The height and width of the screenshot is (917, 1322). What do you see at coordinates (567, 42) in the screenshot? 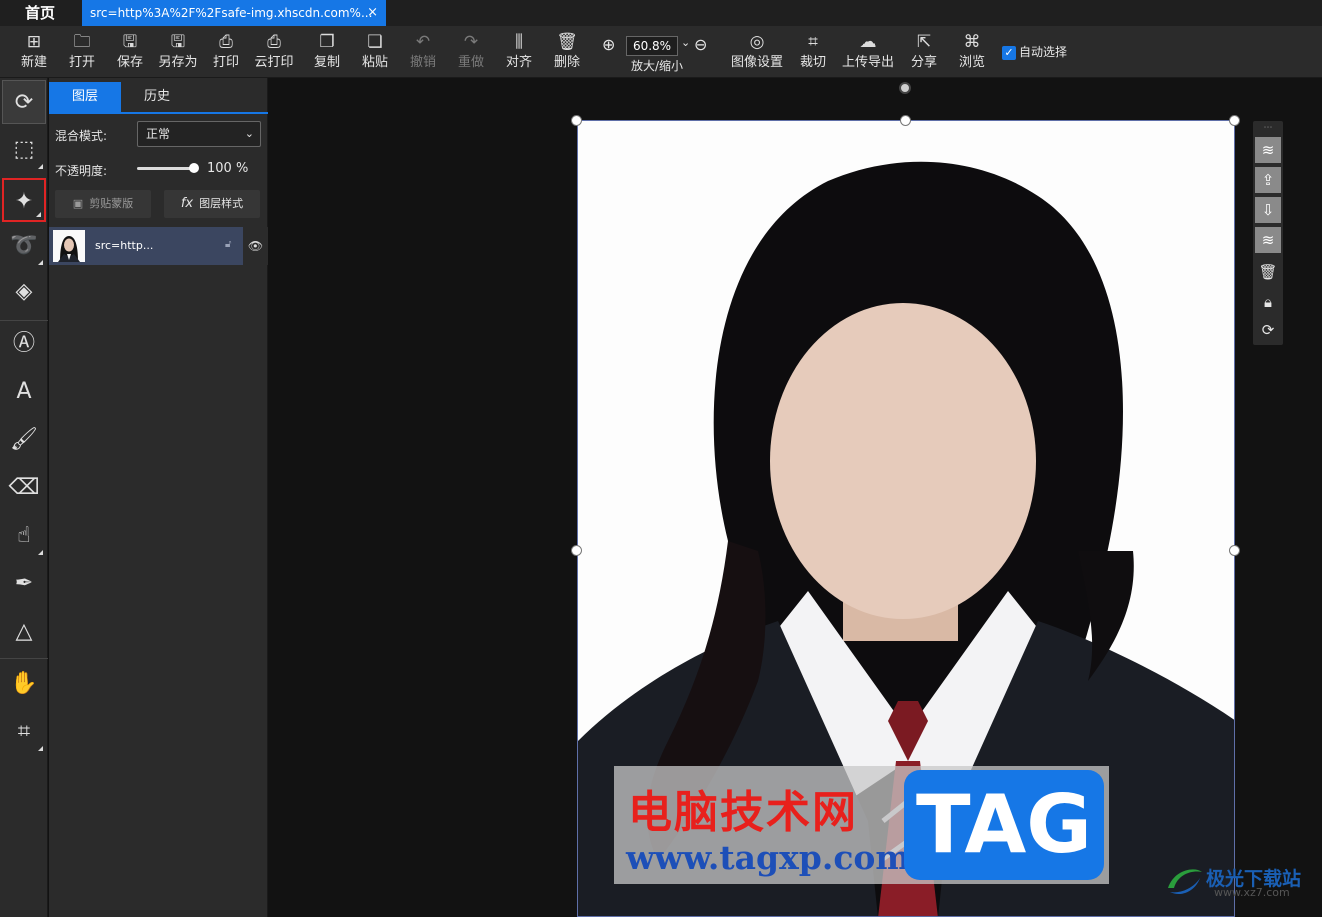
I see `trash-icon: 🗑` at bounding box center [567, 42].